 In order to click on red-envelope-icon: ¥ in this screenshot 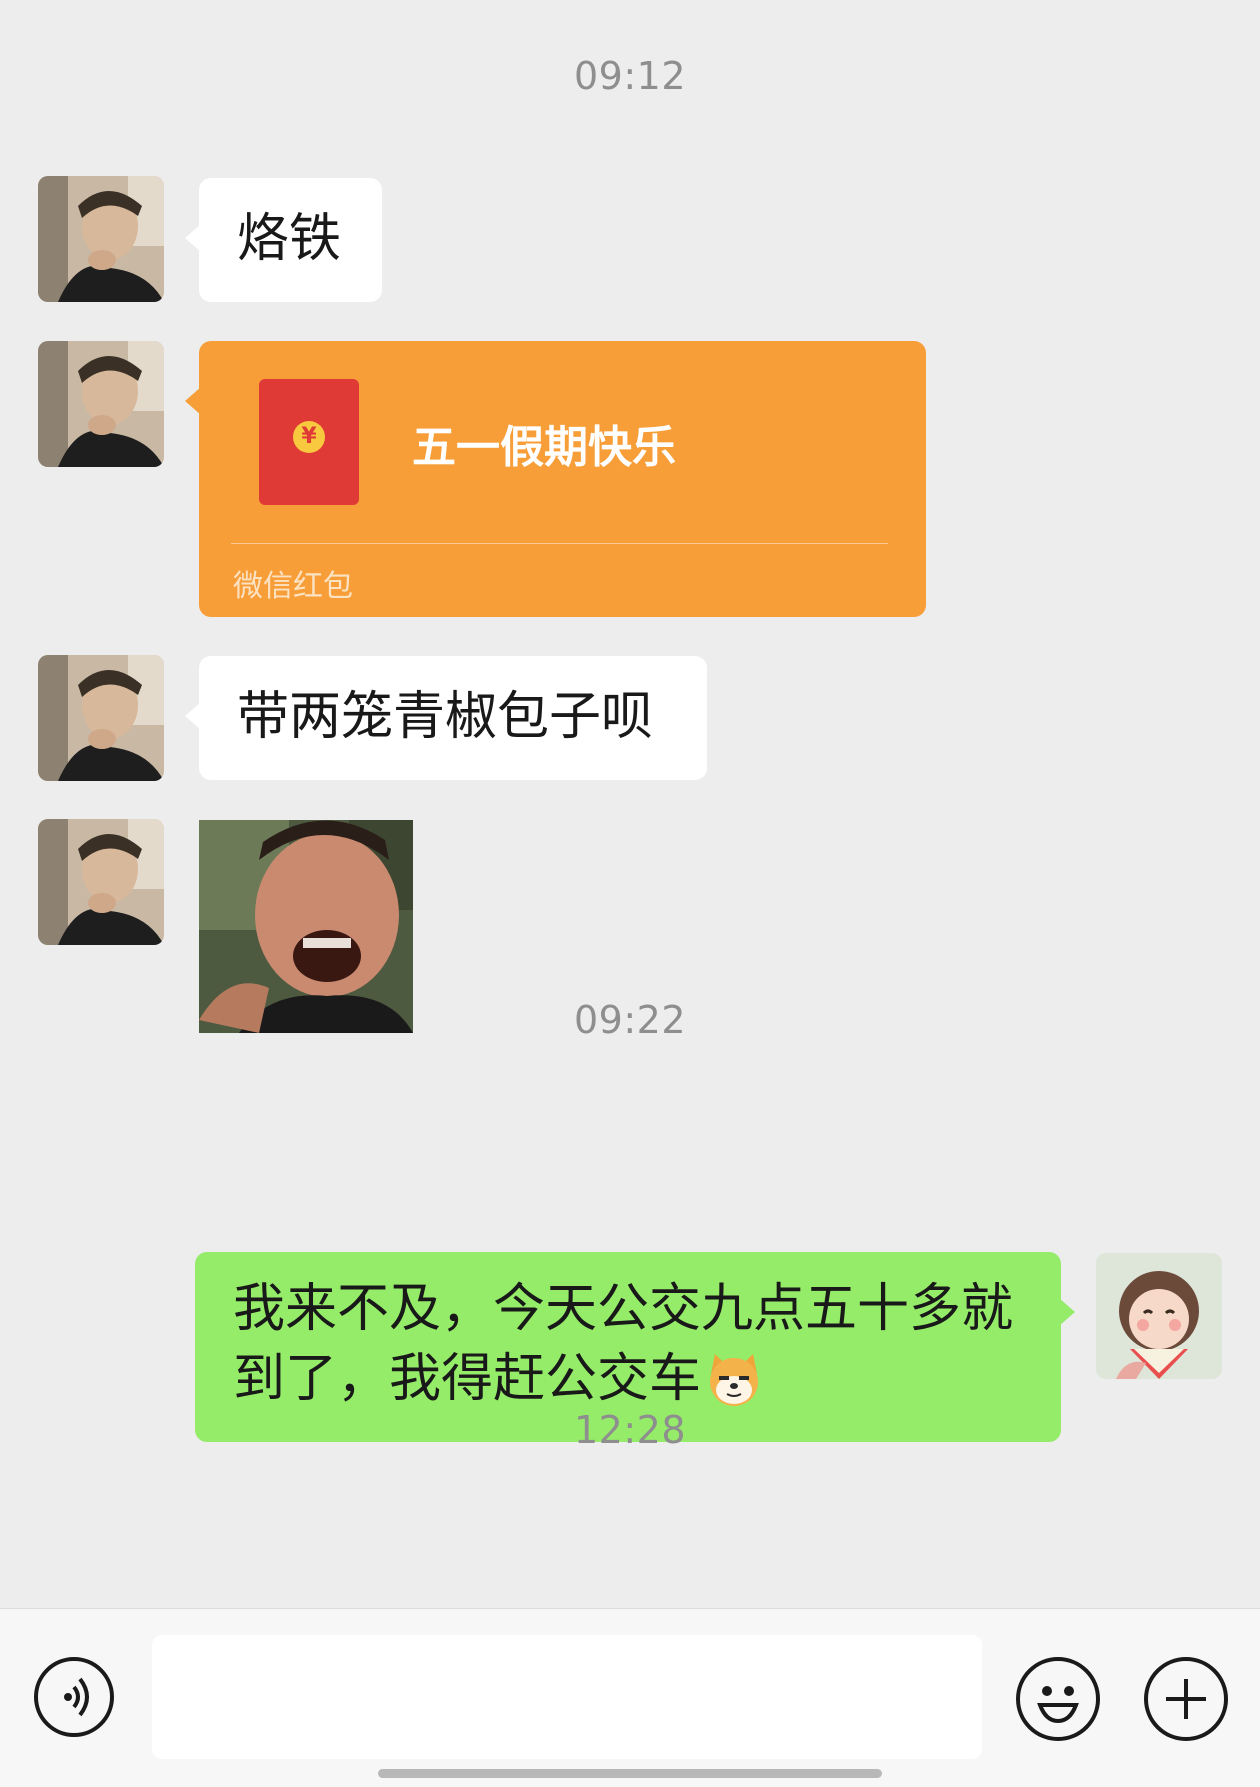, I will do `click(309, 442)`.